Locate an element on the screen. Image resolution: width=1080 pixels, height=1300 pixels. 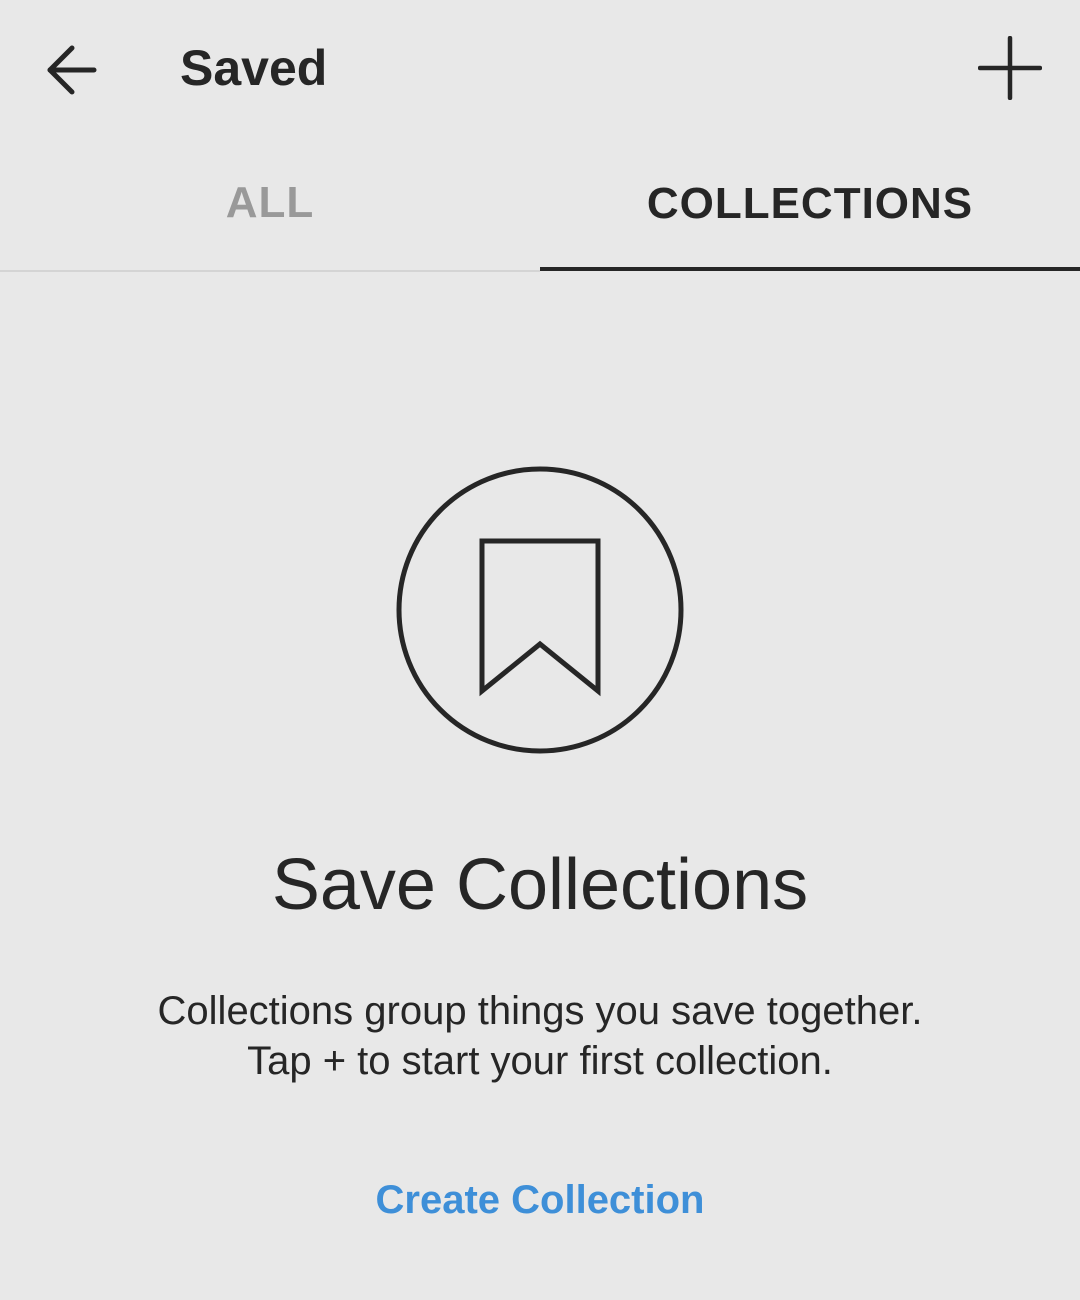
tab-all: ALL is located at coordinates (270, 204).